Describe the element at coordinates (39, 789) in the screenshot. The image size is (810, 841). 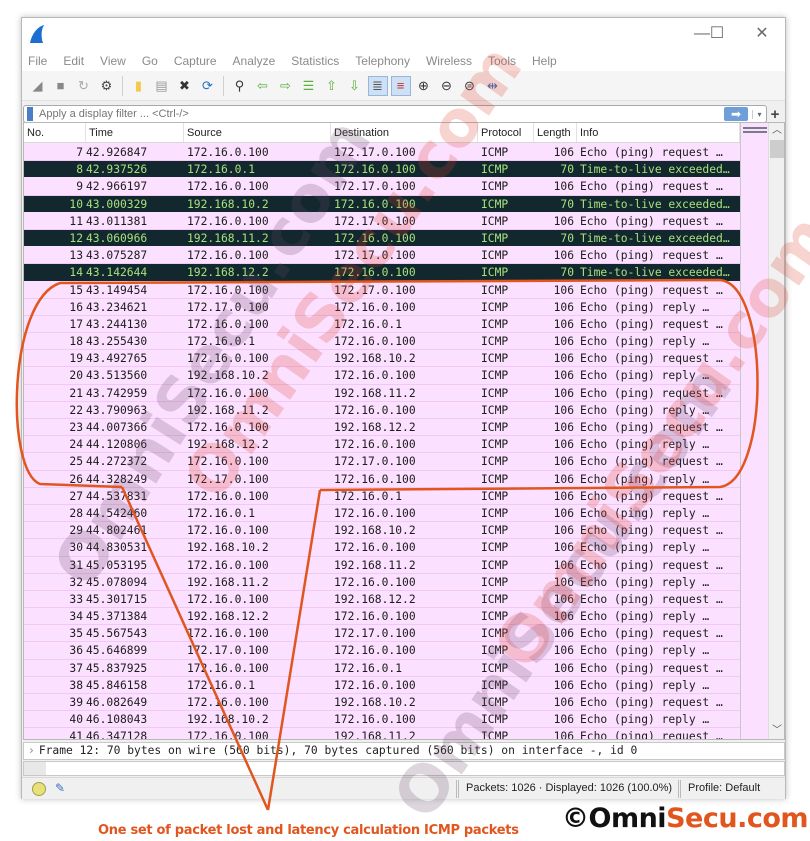
I see `expert-info-icon` at that location.